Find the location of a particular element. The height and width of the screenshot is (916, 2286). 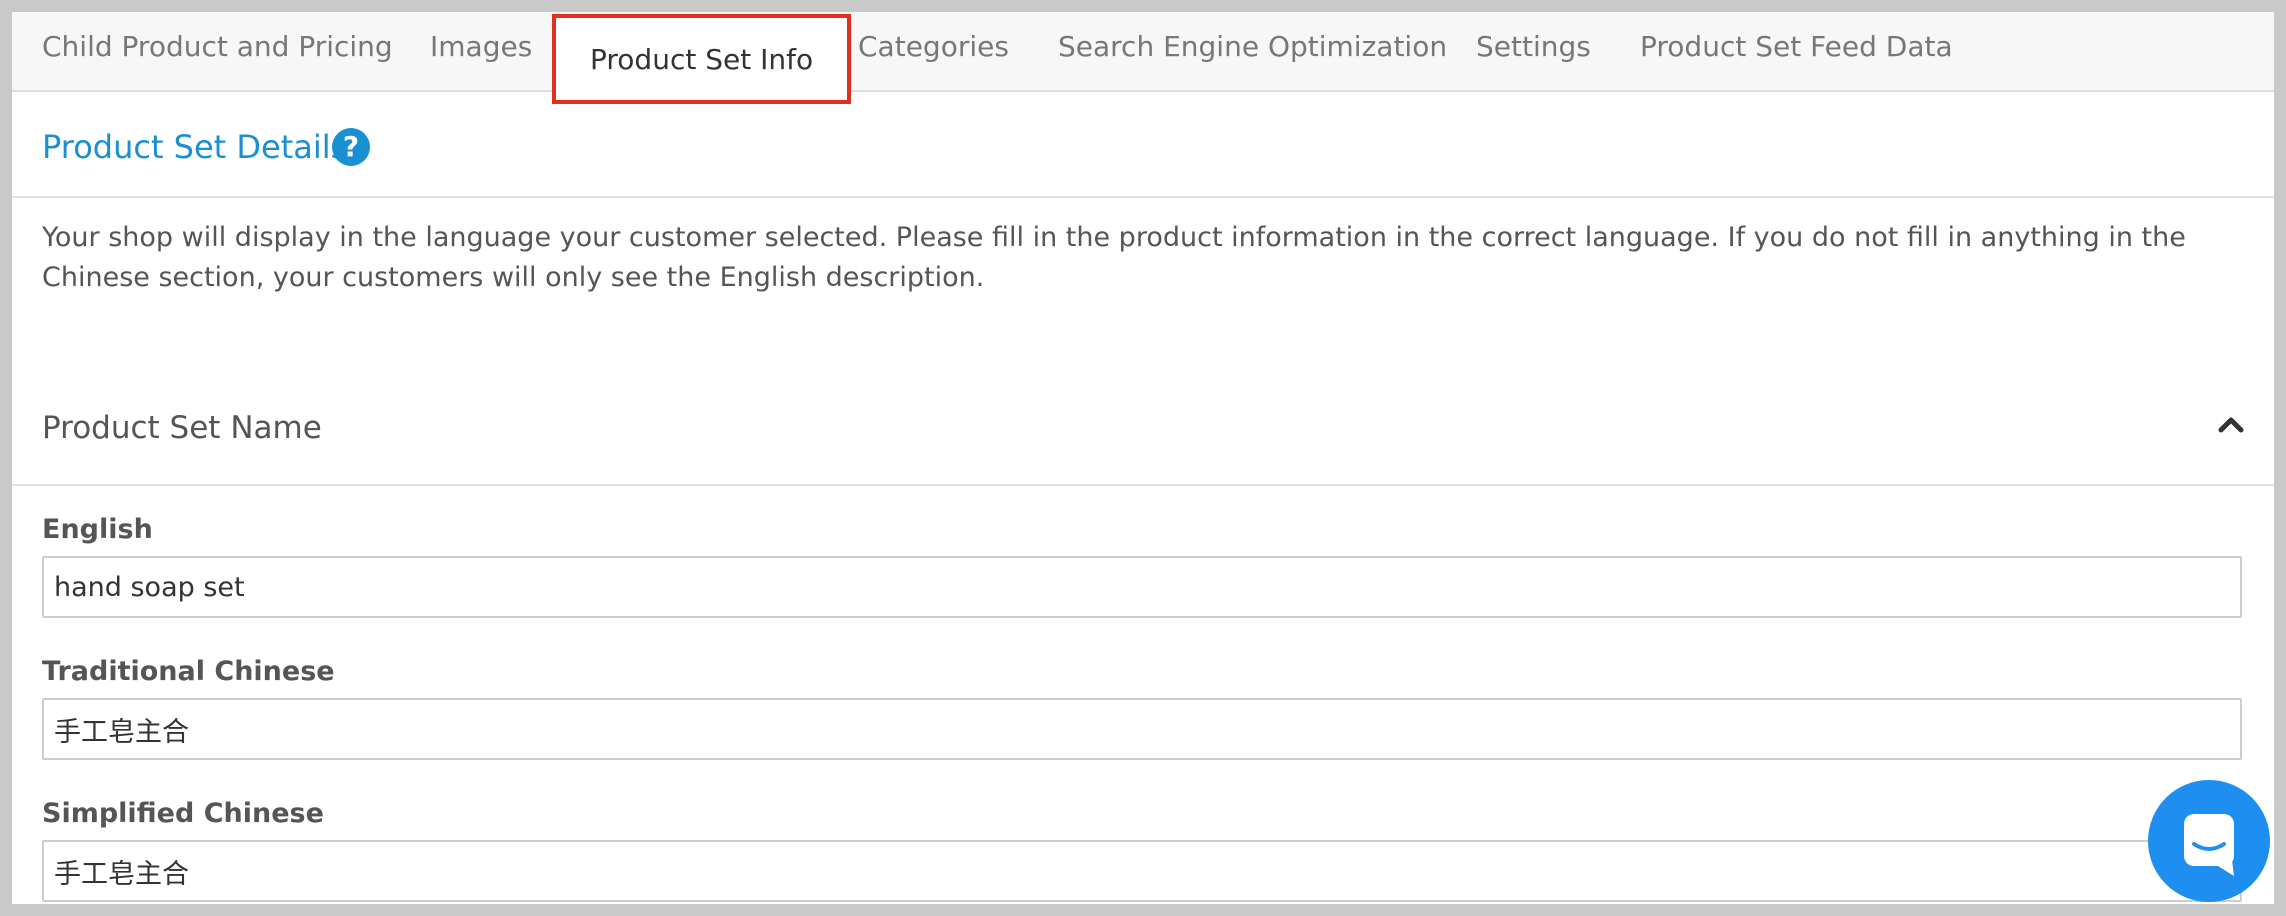

tab-categories: Categories is located at coordinates (933, 46).